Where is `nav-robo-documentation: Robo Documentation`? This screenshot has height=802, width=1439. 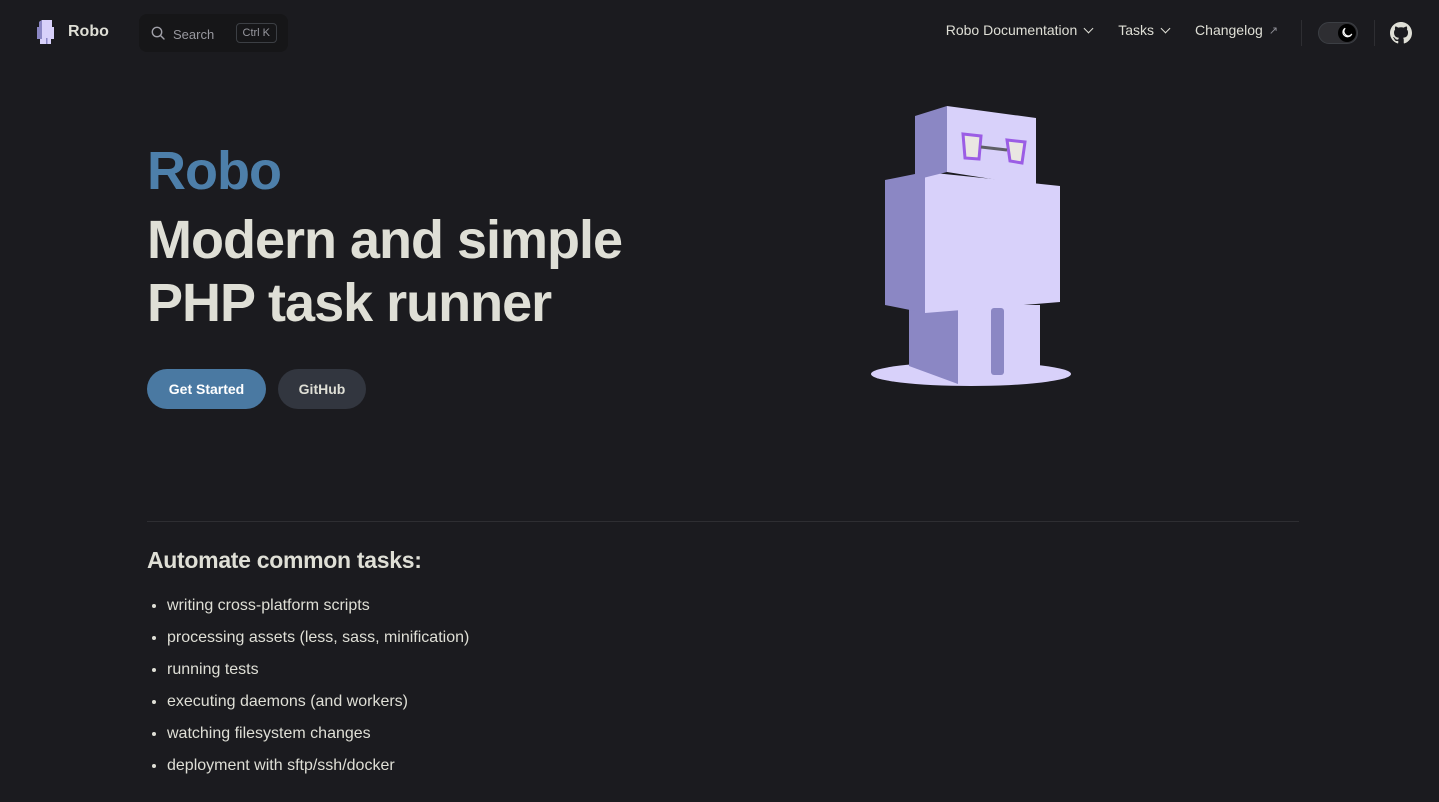 nav-robo-documentation: Robo Documentation is located at coordinates (1019, 30).